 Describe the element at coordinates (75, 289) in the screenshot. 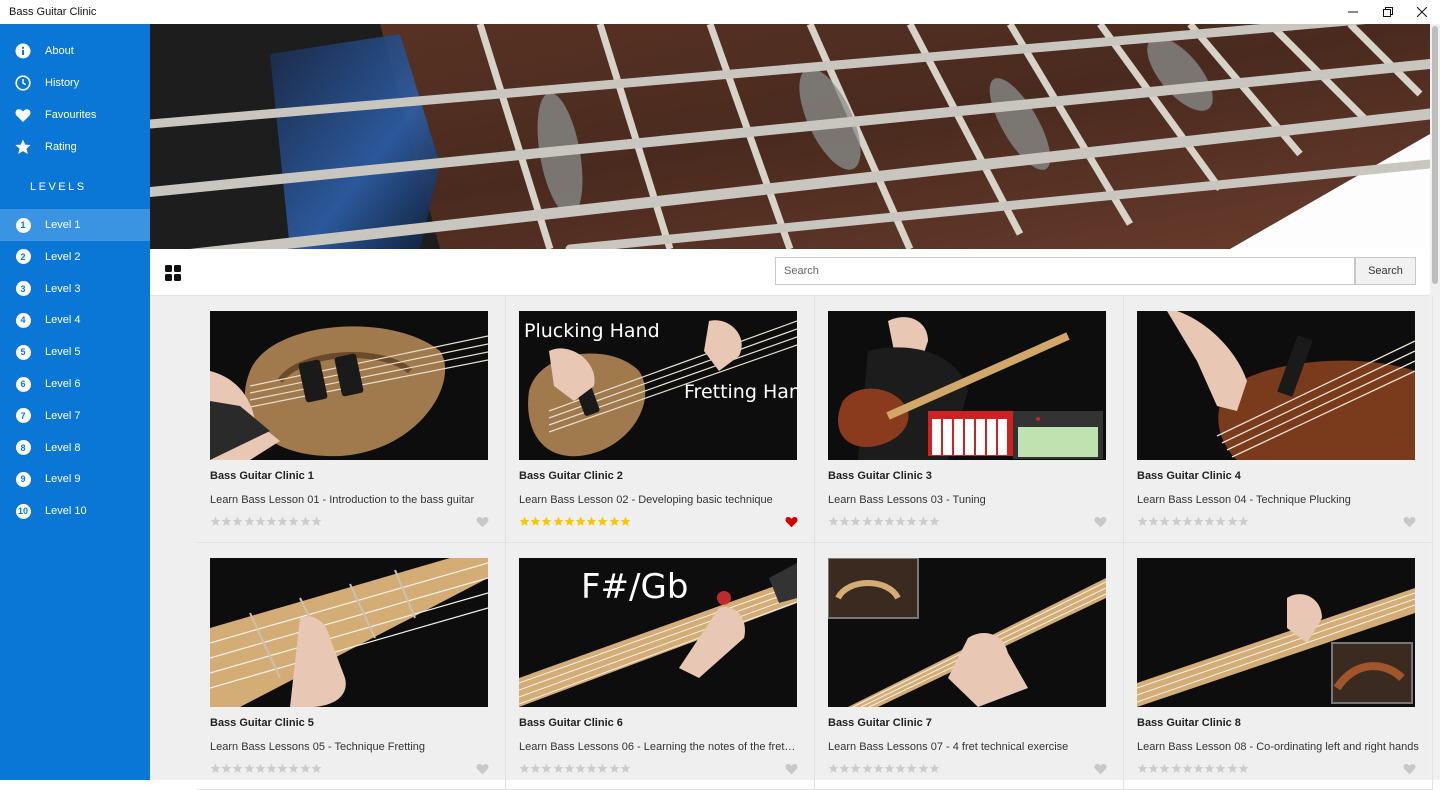

I see `sidebar-item-level-3: 3 Level 3` at that location.